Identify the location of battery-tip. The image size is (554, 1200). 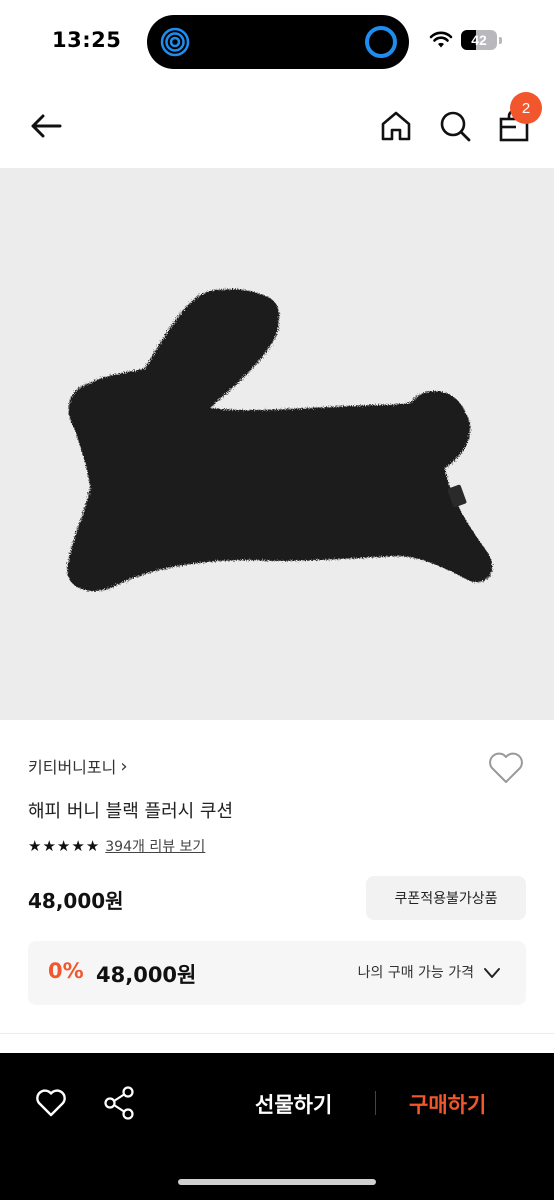
(500, 40).